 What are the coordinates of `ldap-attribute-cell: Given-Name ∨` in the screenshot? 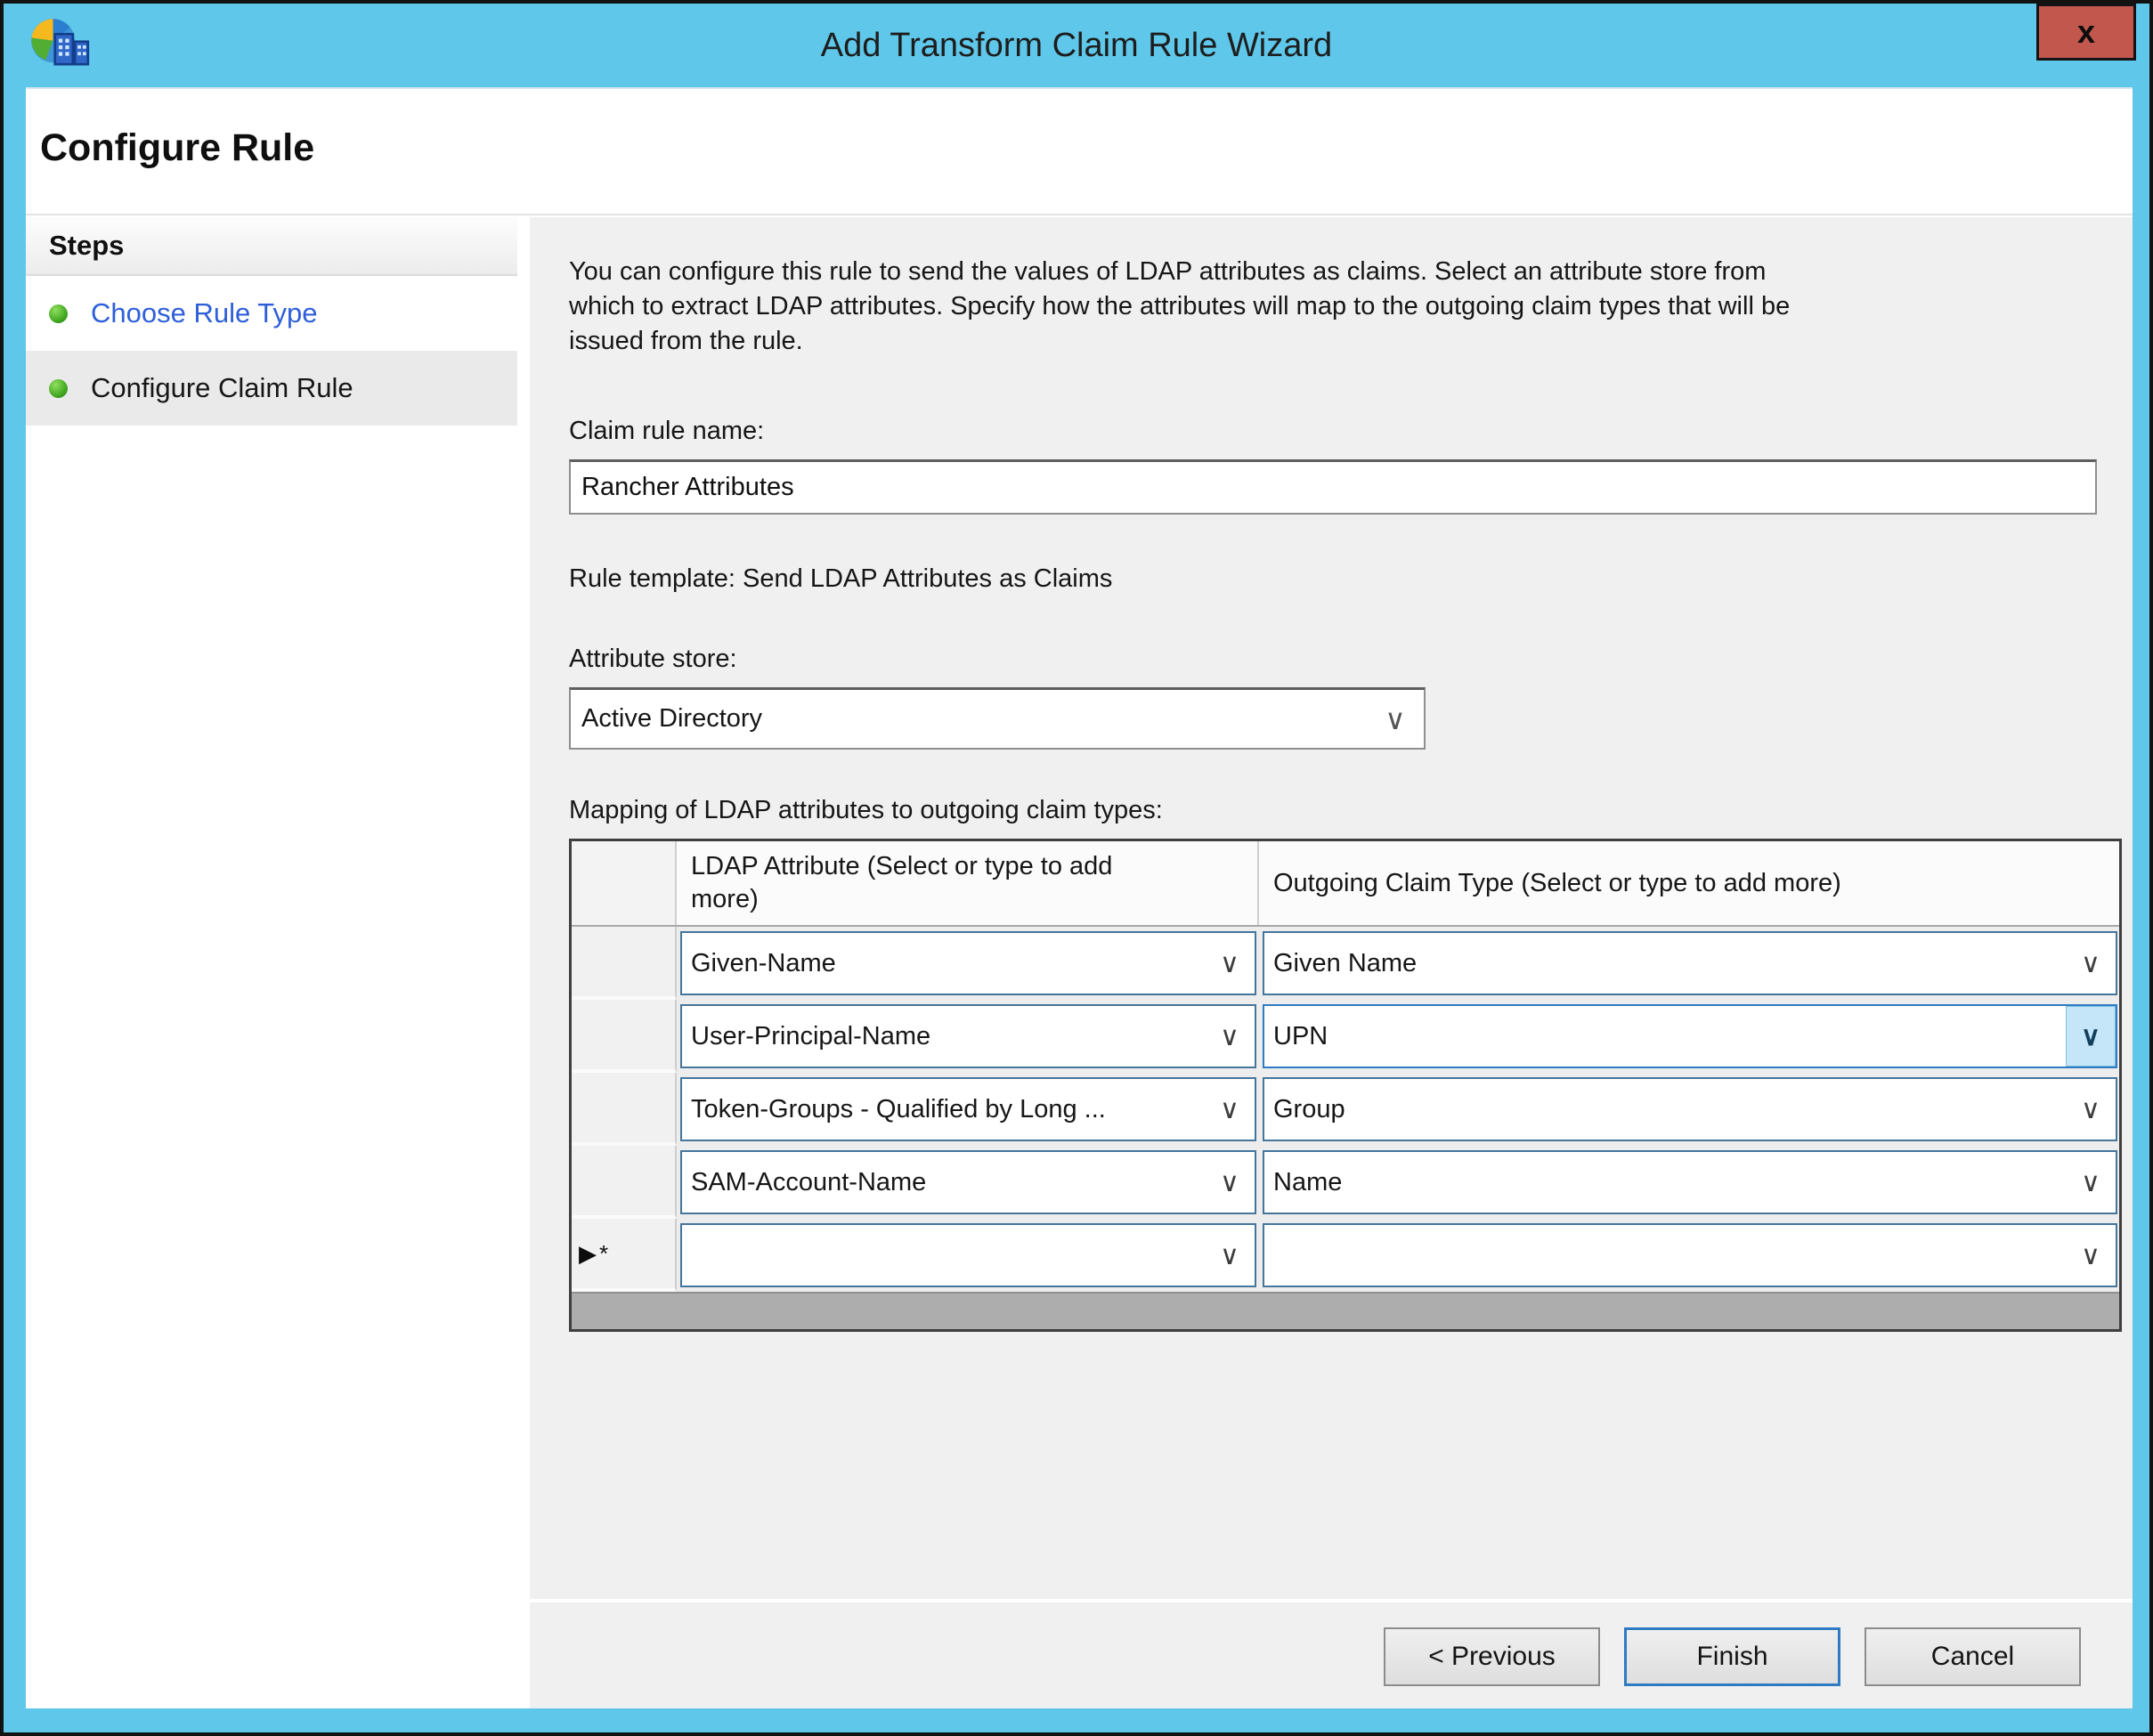 It's located at (968, 963).